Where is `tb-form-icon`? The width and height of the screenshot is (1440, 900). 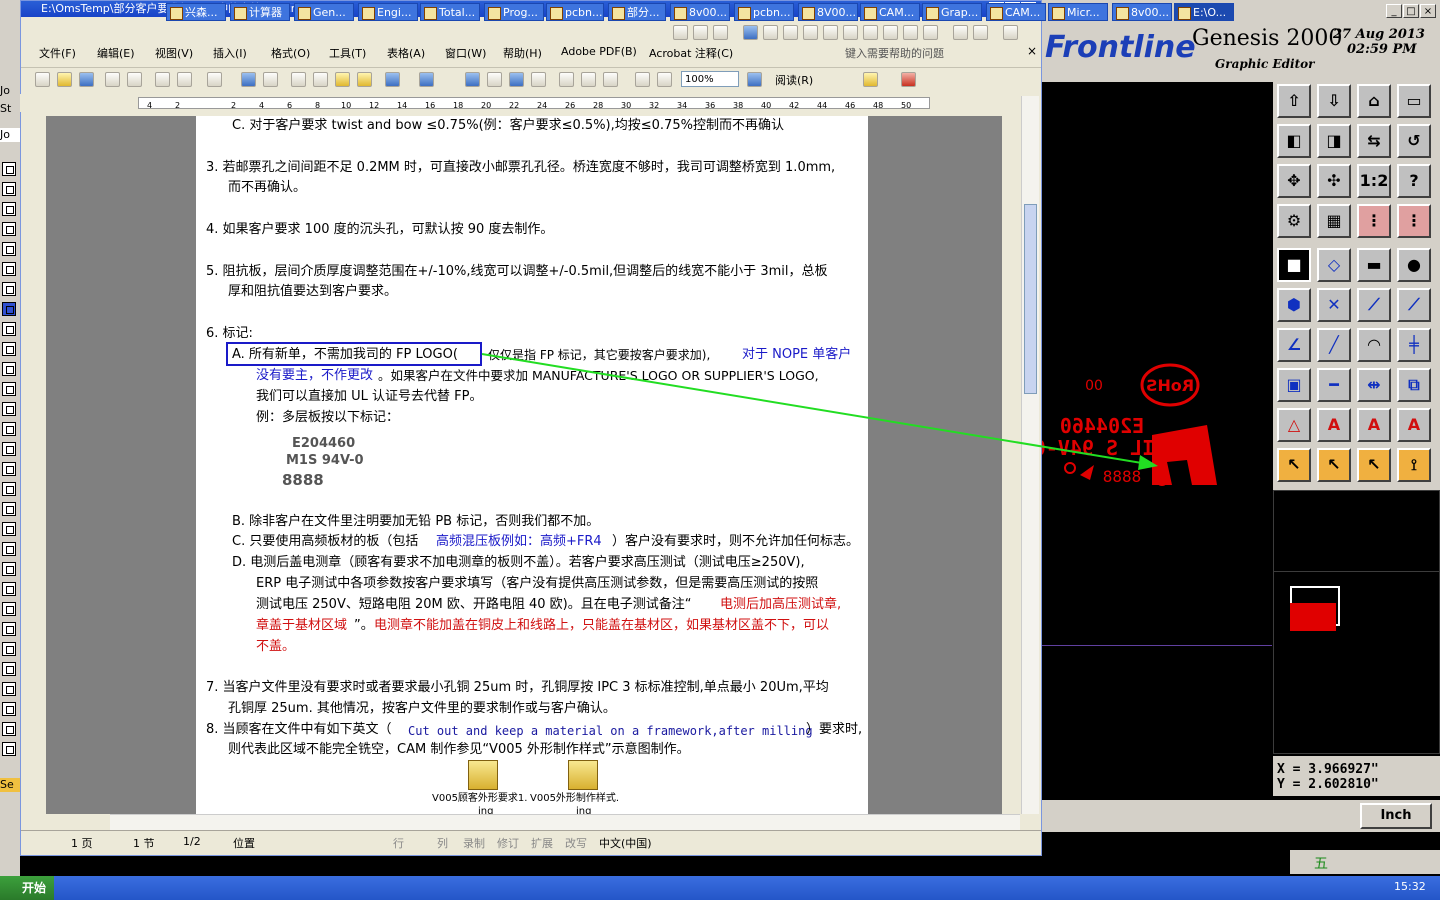
tb-form-icon is located at coordinates (810, 32).